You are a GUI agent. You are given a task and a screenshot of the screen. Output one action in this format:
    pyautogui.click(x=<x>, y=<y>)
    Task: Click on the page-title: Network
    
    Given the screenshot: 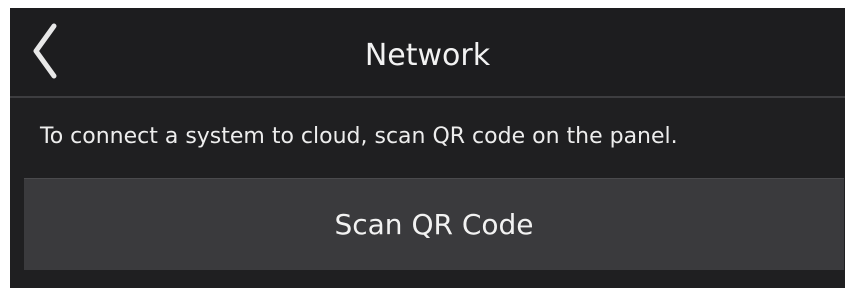 What is the action you would take?
    pyautogui.click(x=427, y=55)
    